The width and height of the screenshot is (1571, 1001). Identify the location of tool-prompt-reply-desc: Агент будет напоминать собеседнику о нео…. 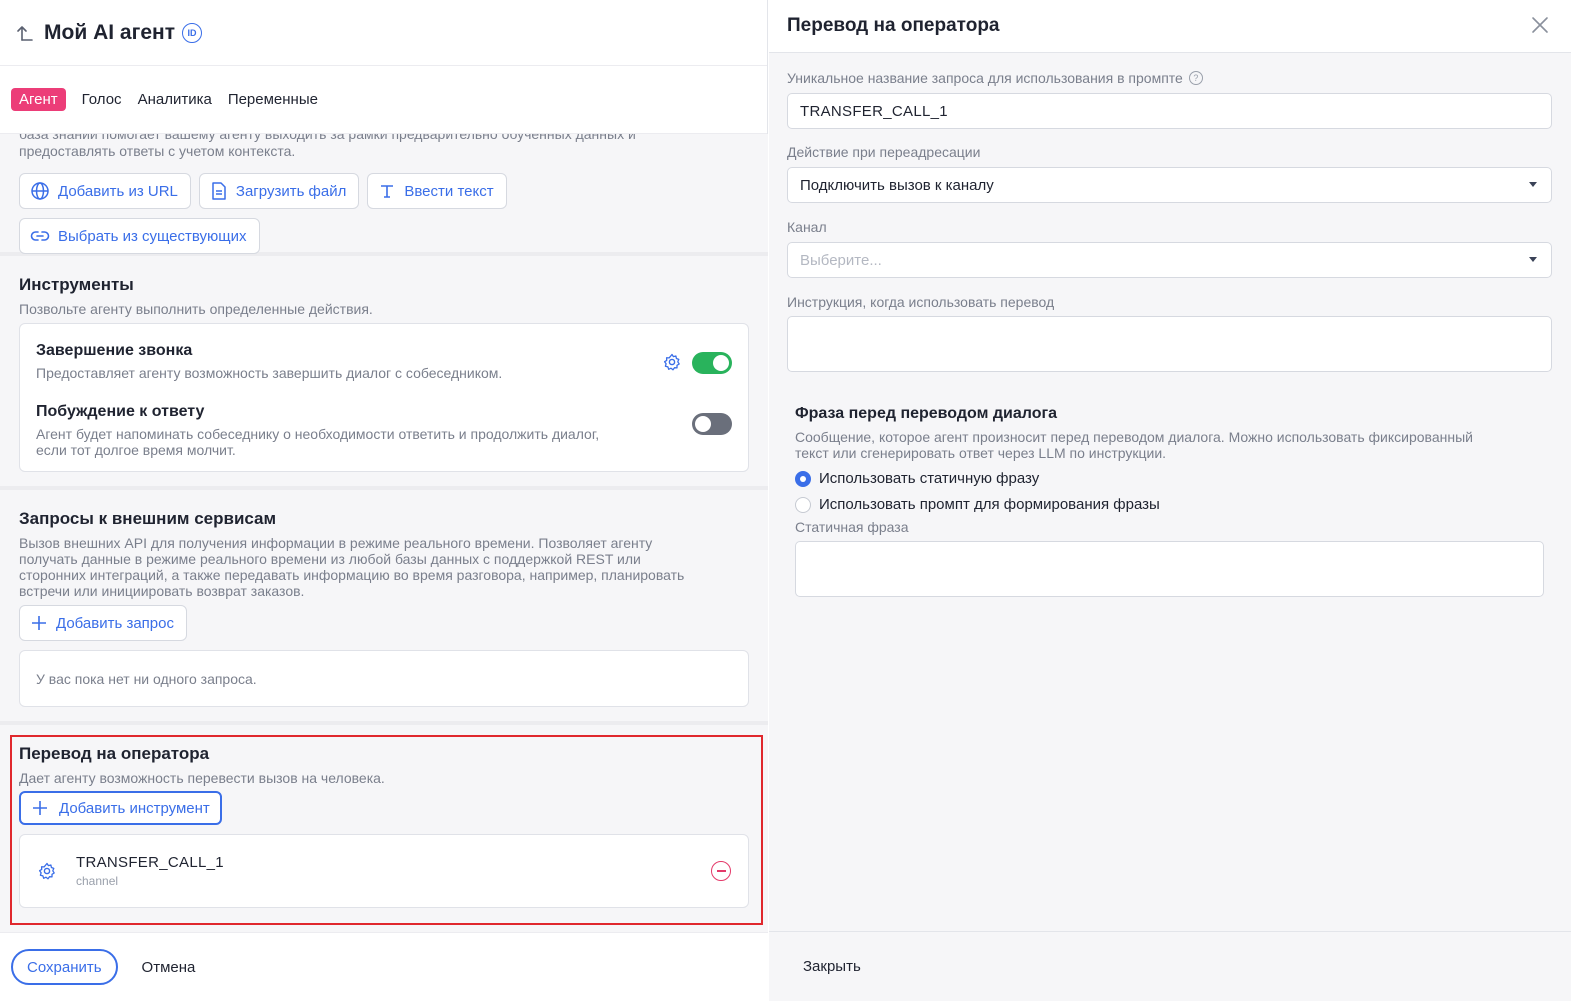
(364, 442).